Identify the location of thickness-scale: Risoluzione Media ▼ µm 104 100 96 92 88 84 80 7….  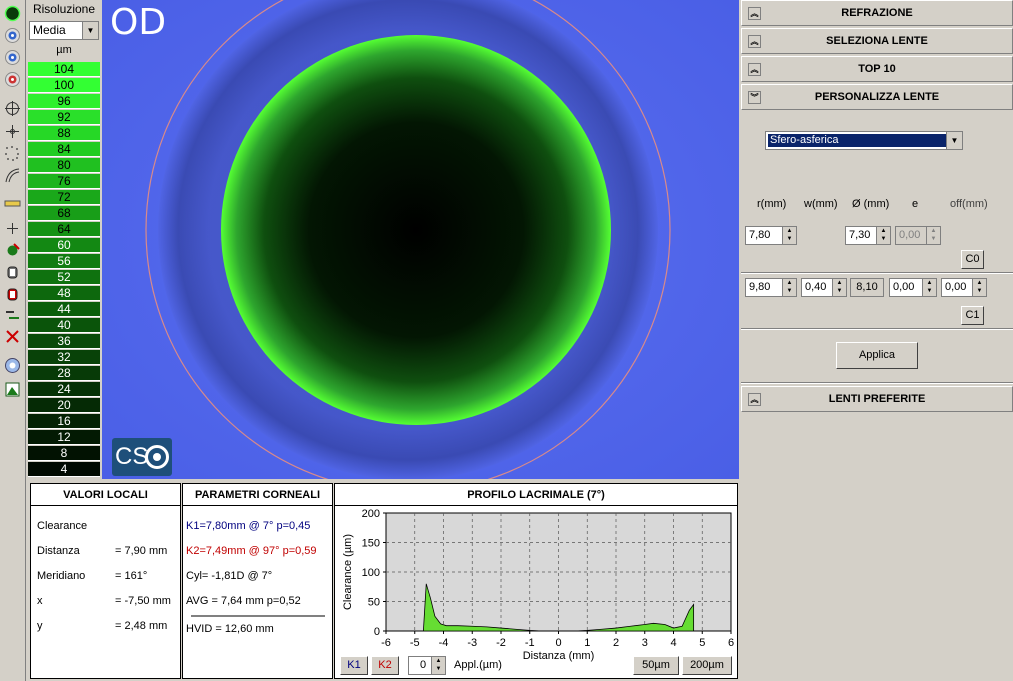
(64, 240).